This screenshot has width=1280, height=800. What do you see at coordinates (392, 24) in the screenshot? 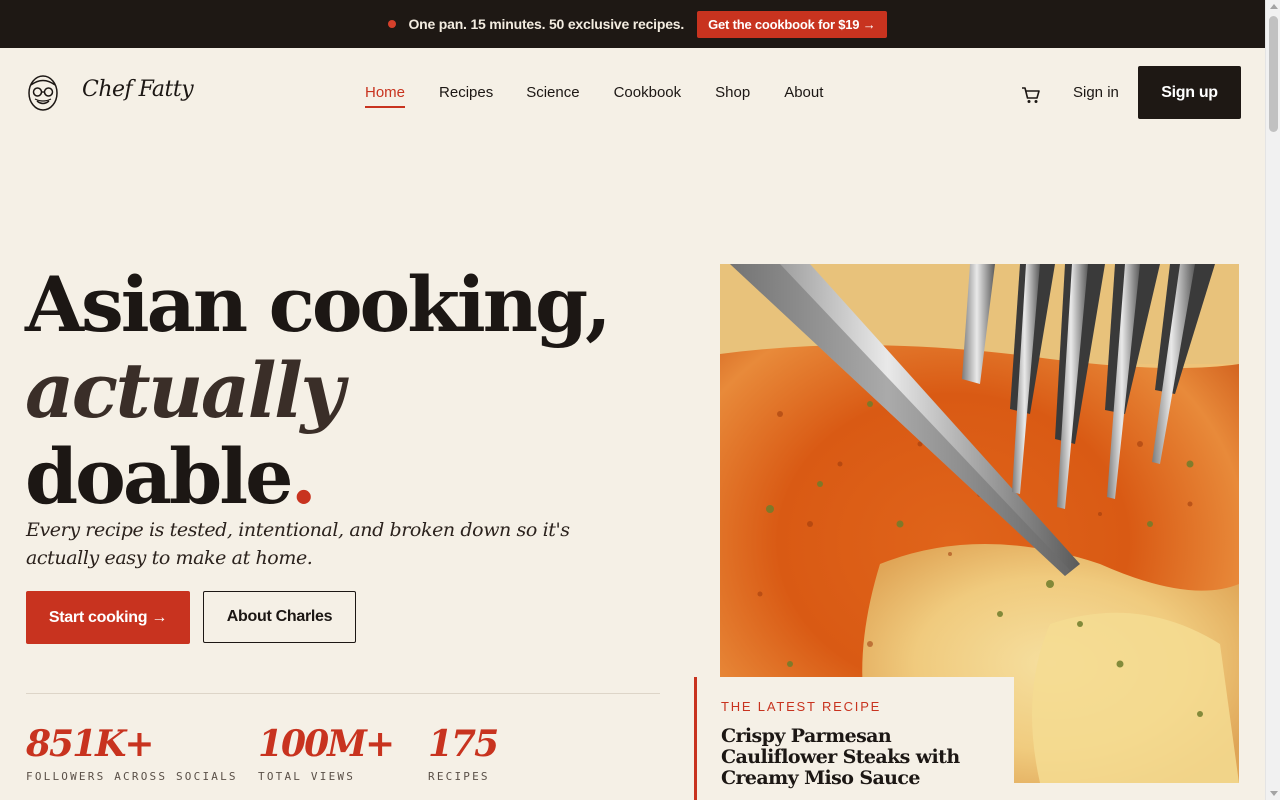
I see `live-dot-icon` at bounding box center [392, 24].